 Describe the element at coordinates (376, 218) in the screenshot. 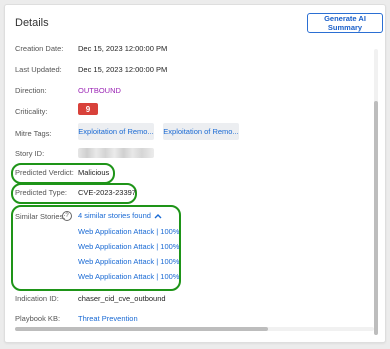

I see `vertical-scrollbar-thumb` at that location.